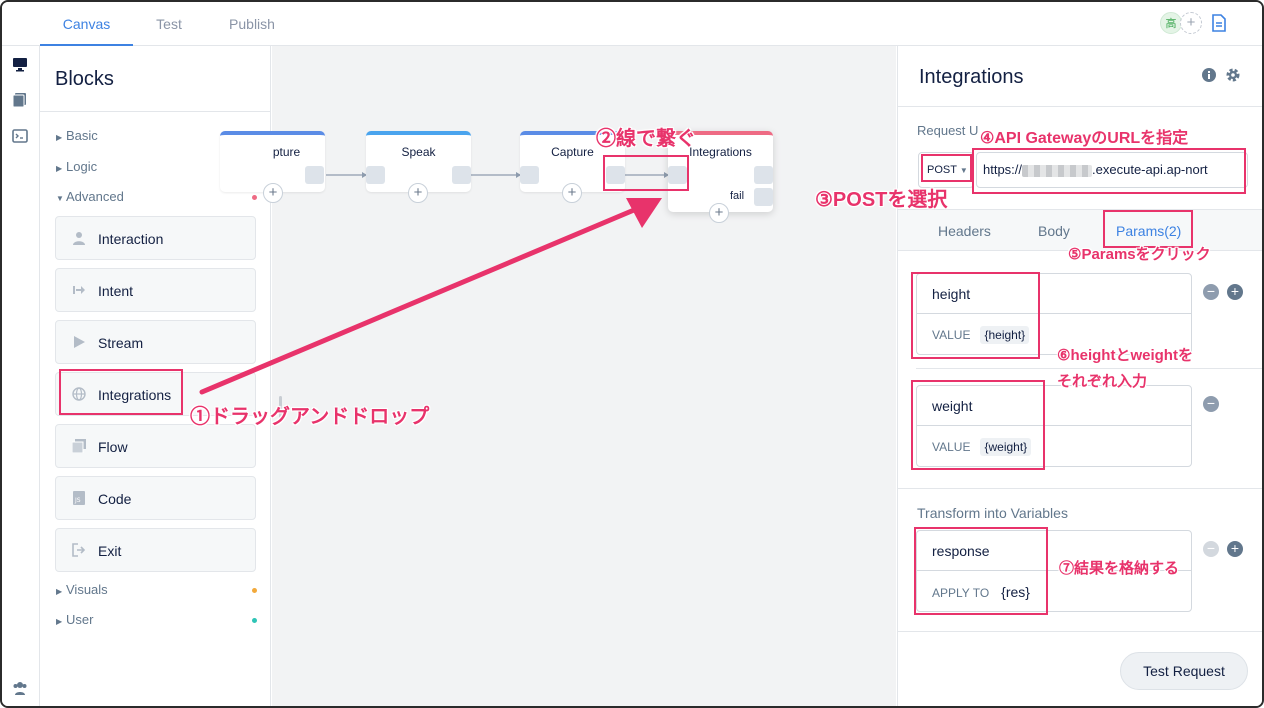  I want to click on annotation-box-connect, so click(646, 173).